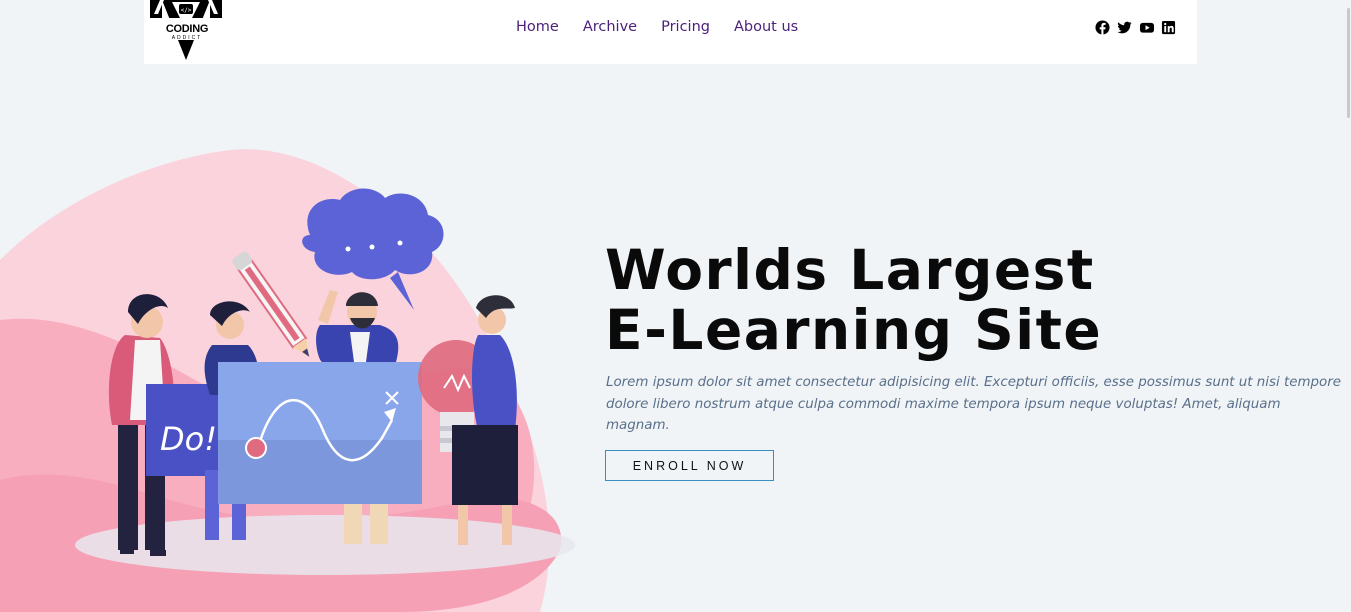 The width and height of the screenshot is (1351, 612). I want to click on facebook-icon, so click(1102, 27).